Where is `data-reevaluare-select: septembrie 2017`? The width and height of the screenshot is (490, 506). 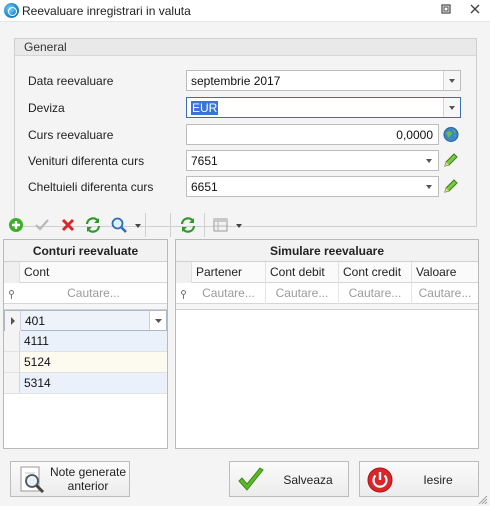
data-reevaluare-select: septembrie 2017 is located at coordinates (323, 80).